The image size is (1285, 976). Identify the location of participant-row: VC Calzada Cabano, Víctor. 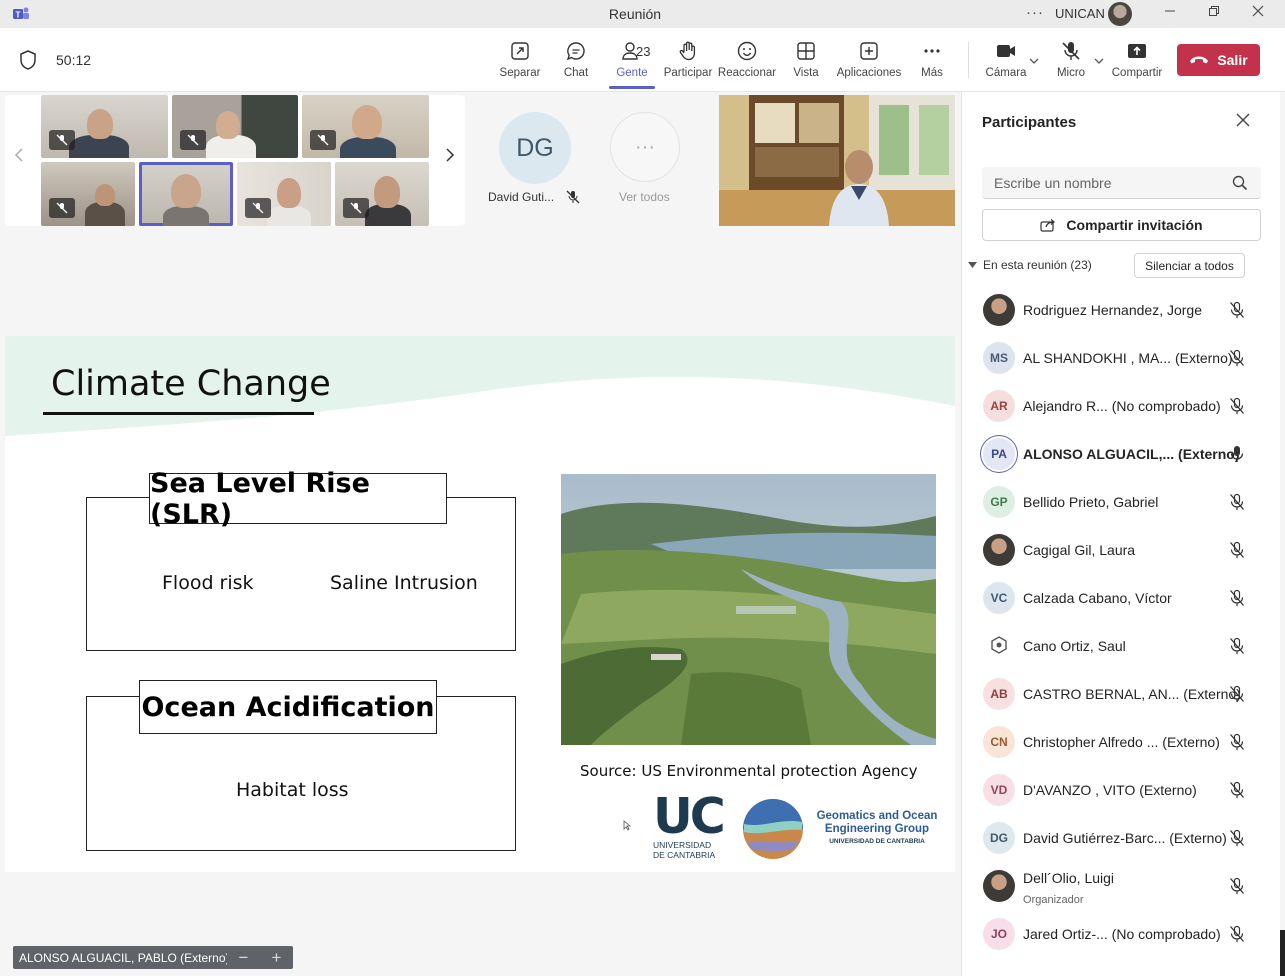
(1121, 598).